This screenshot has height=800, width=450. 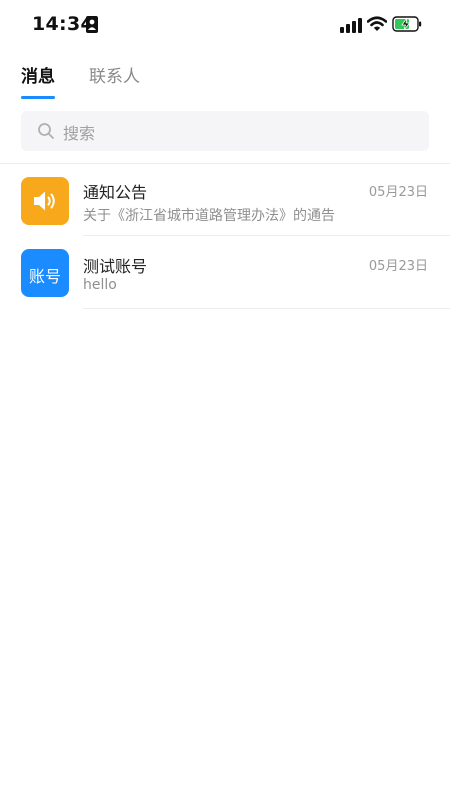 What do you see at coordinates (351, 25) in the screenshot?
I see `signal-icon` at bounding box center [351, 25].